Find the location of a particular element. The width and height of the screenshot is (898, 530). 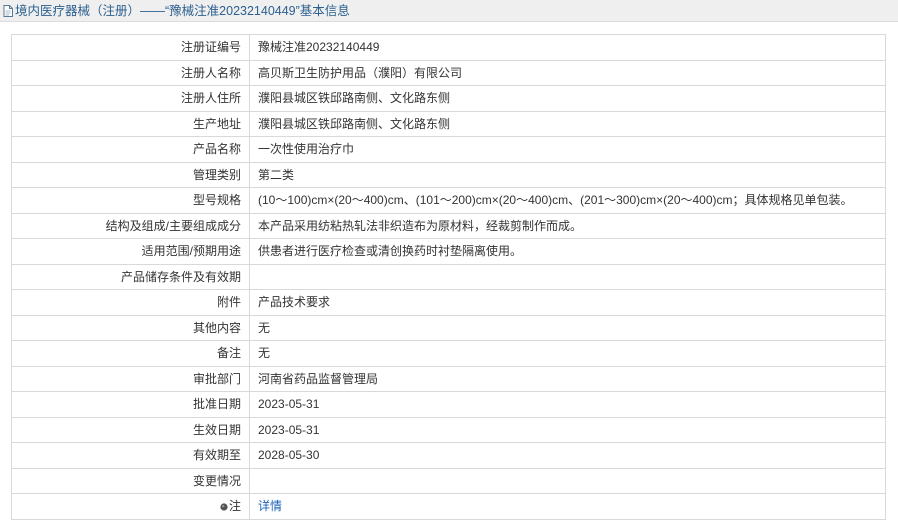

field-label: 产品储存条件及有效期 is located at coordinates (130, 276).